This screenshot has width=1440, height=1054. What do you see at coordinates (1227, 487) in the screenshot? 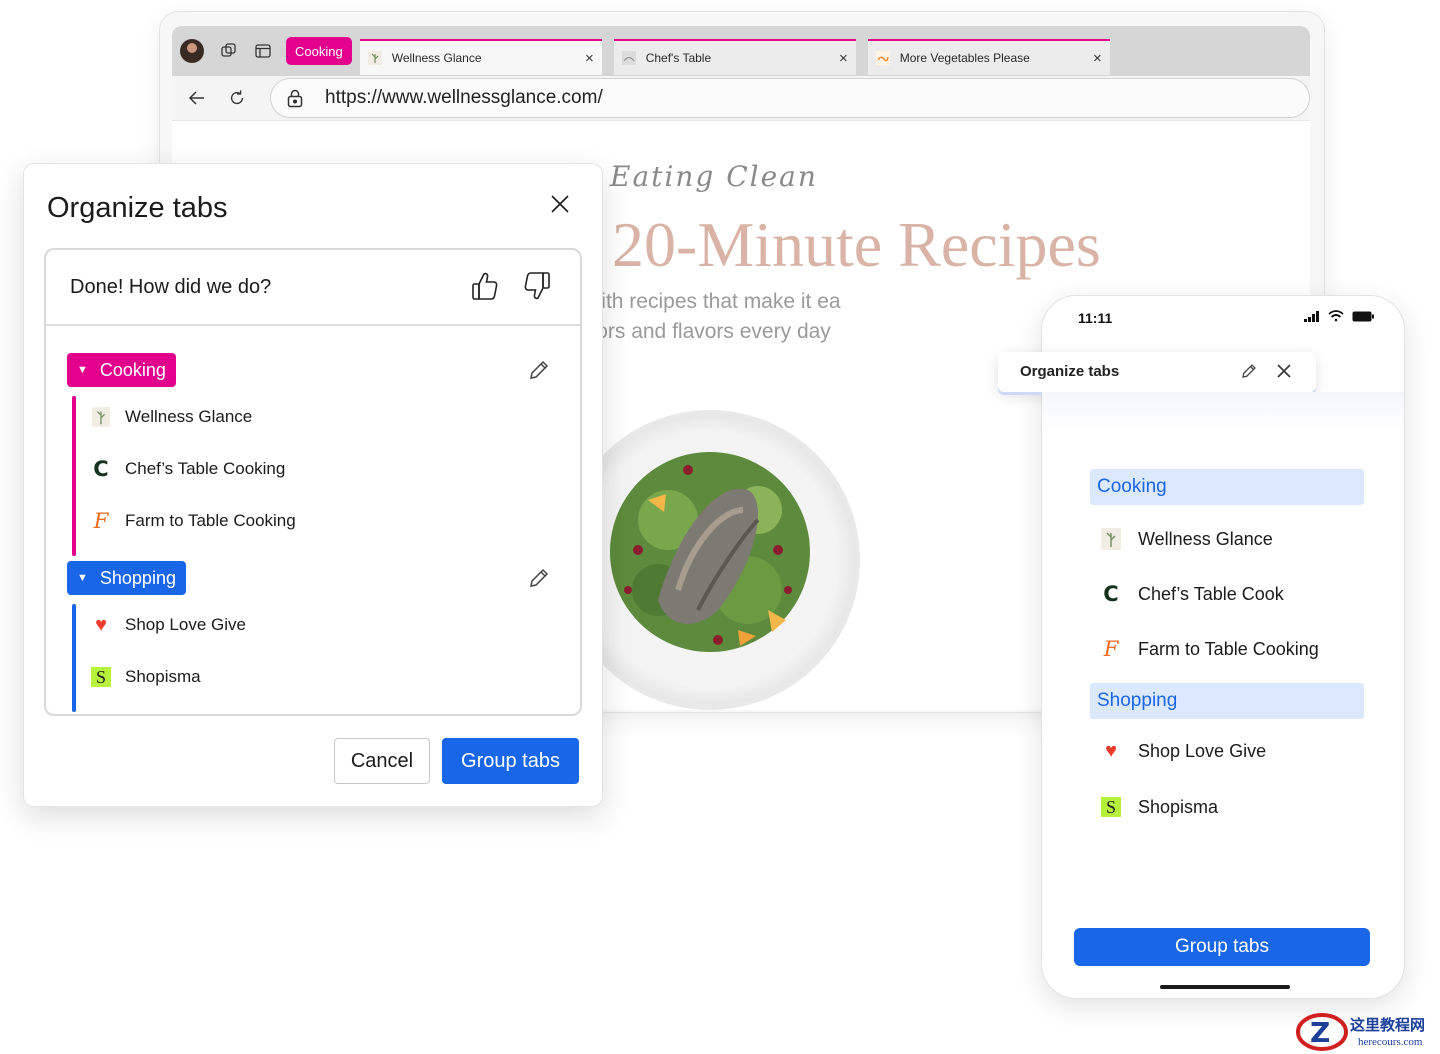
I see `phone-group-cooking: Cooking` at bounding box center [1227, 487].